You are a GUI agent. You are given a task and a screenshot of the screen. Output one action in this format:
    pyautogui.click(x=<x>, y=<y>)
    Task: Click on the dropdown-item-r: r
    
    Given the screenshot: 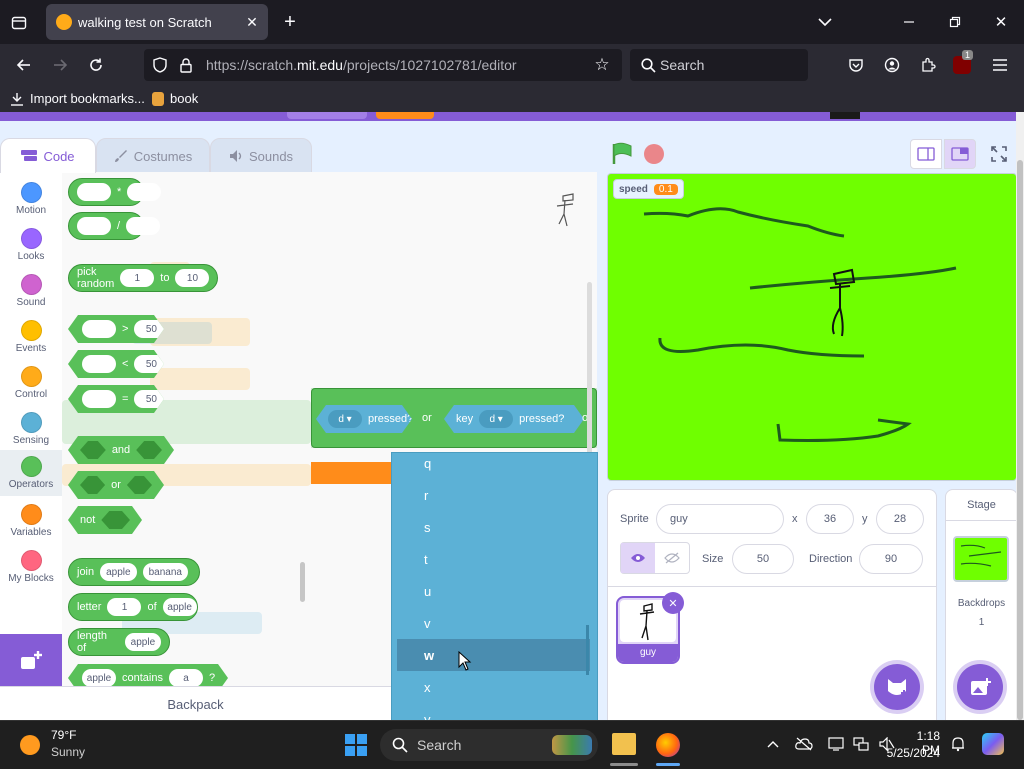 What is the action you would take?
    pyautogui.click(x=426, y=495)
    